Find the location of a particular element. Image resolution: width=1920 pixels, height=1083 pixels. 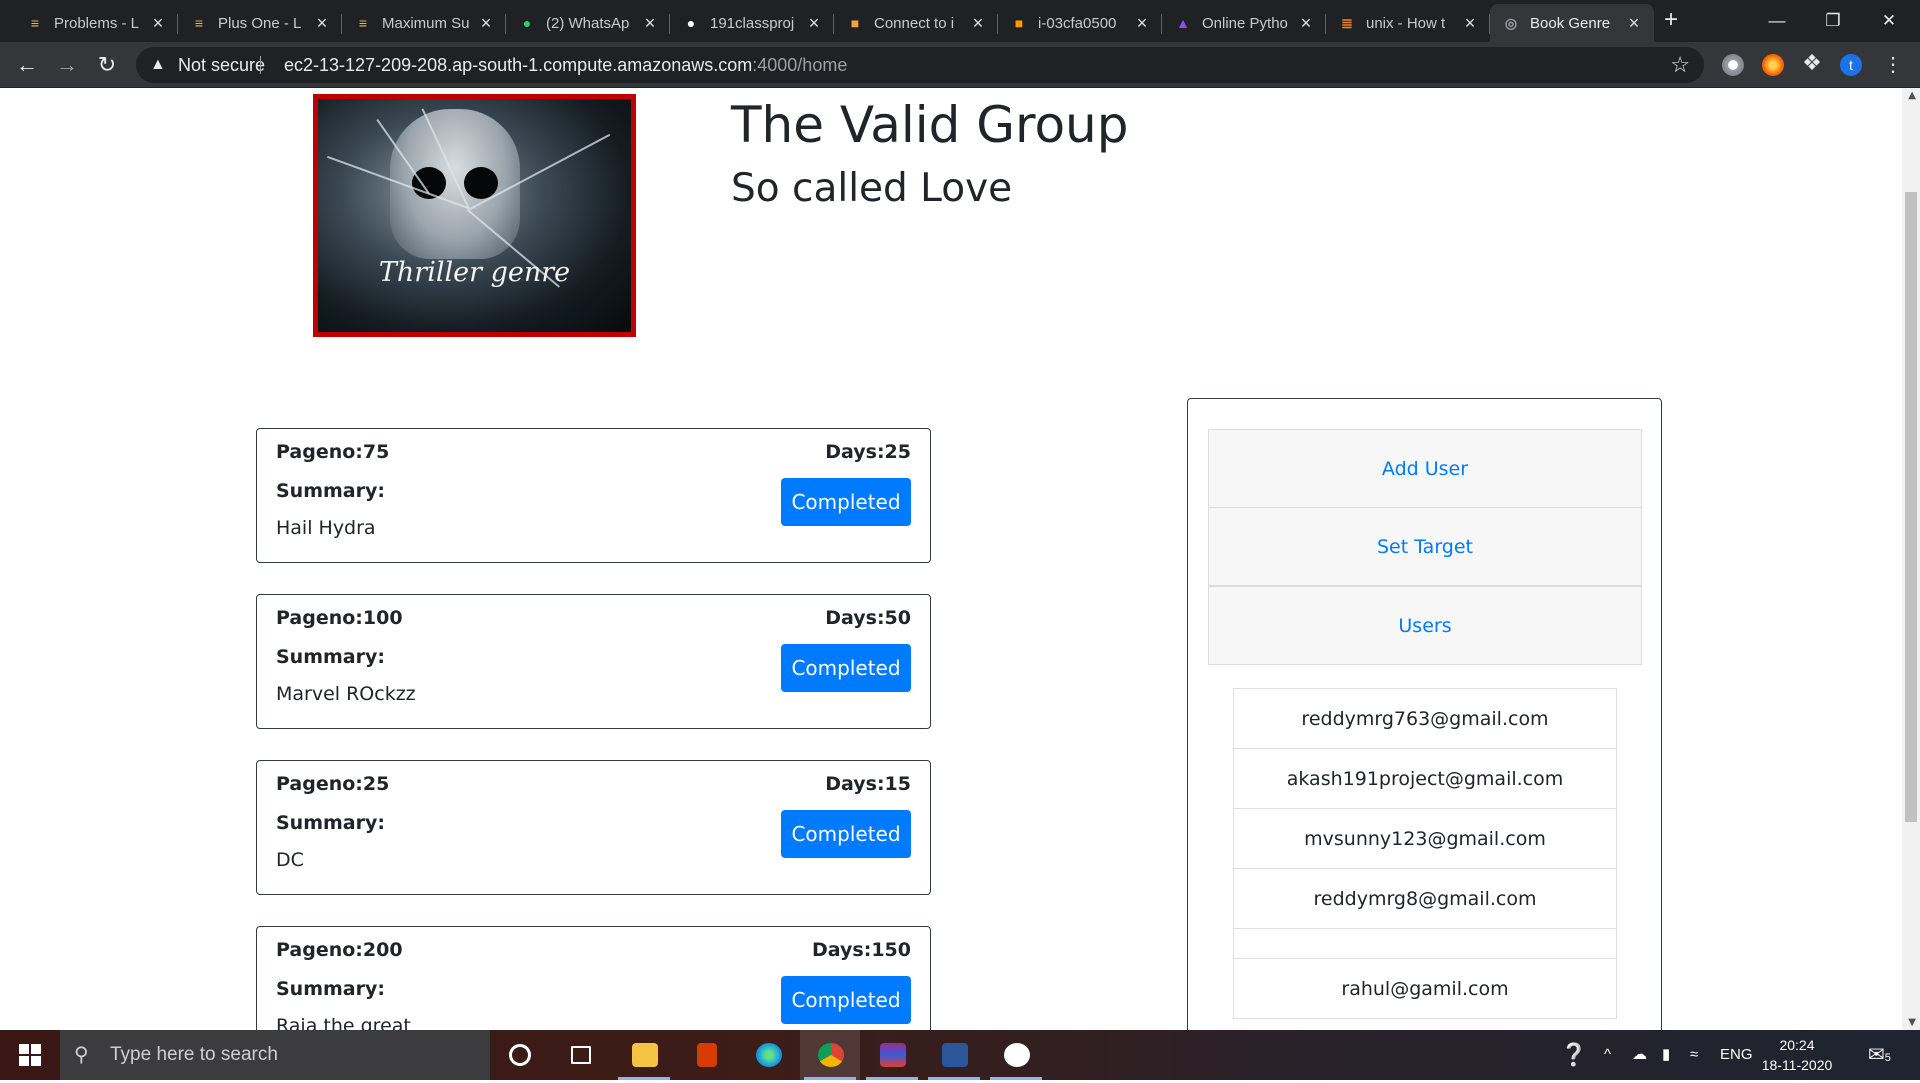

edge-button is located at coordinates (768, 1055).